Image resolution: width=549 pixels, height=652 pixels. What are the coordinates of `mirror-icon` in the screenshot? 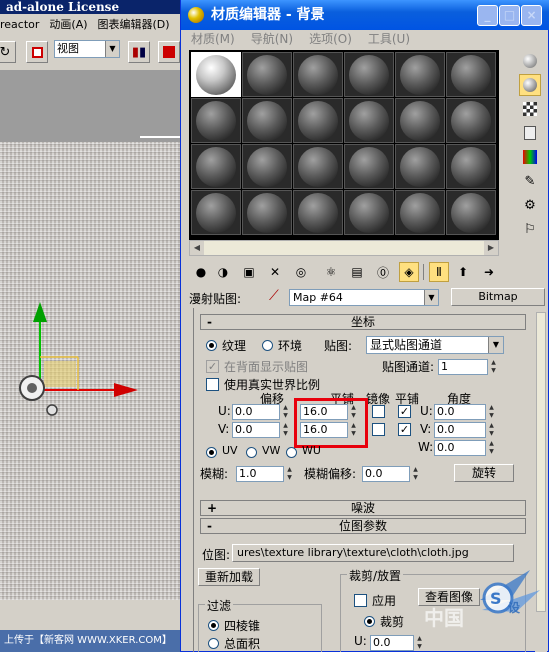 It's located at (169, 52).